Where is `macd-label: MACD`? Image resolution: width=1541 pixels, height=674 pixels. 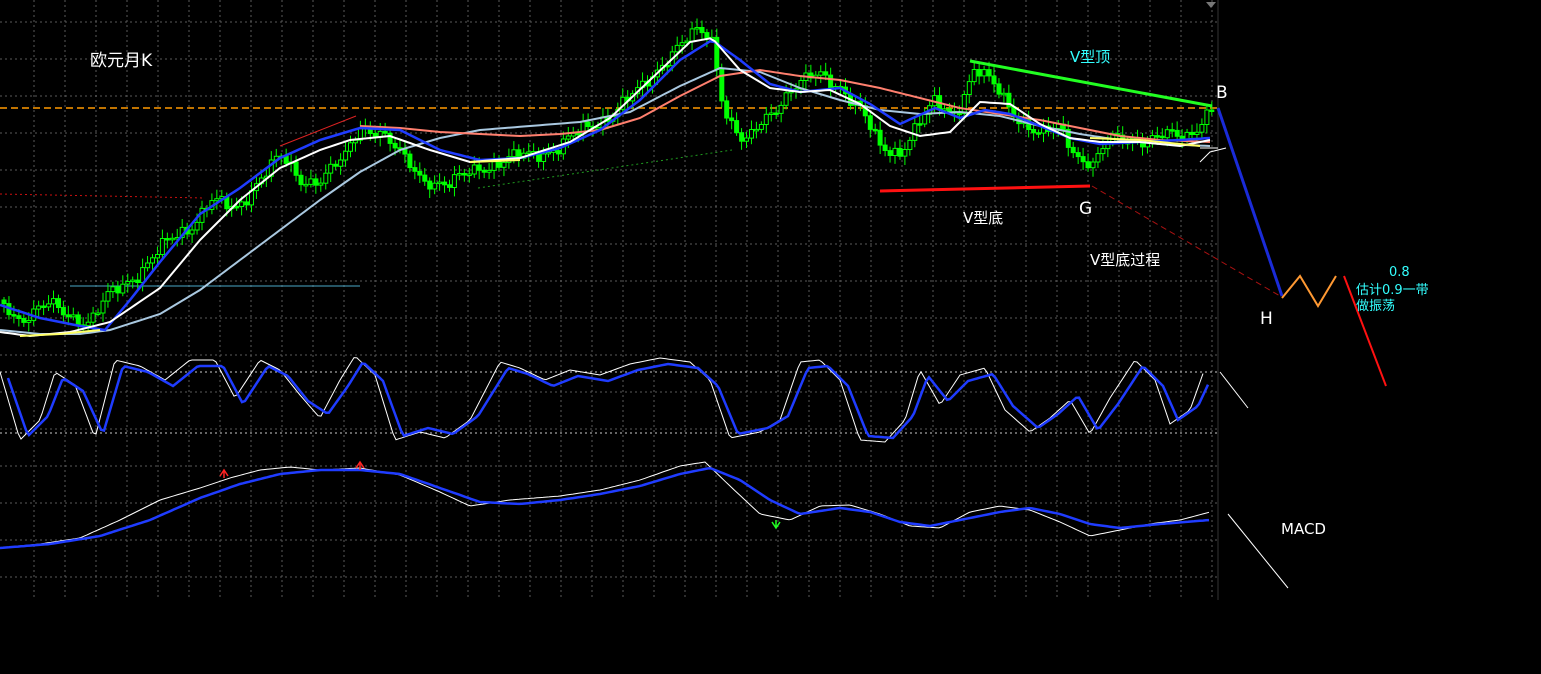 macd-label: MACD is located at coordinates (1303, 529).